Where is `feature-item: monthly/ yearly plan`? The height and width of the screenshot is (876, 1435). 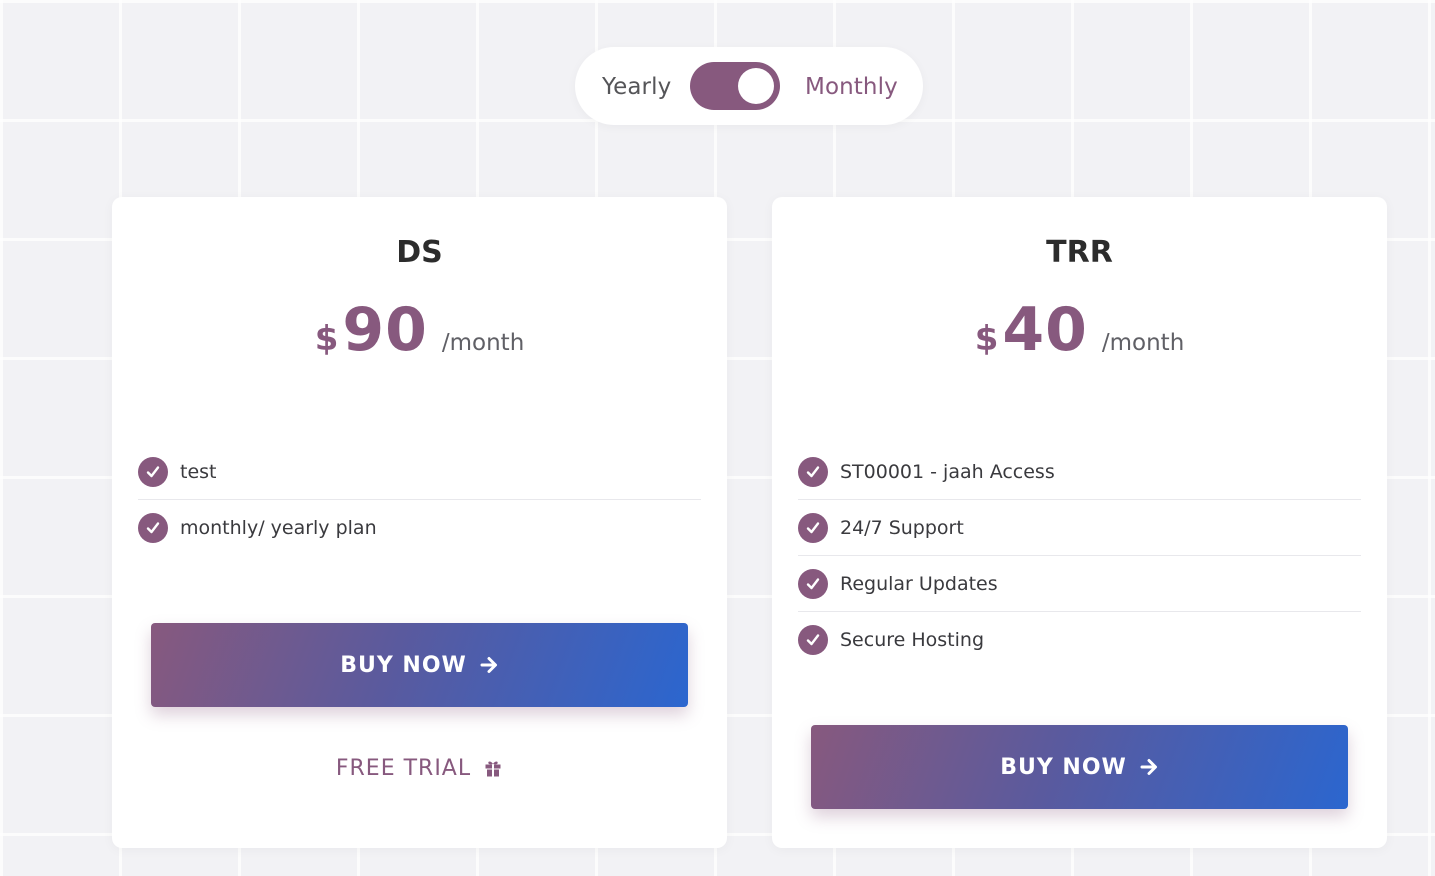
feature-item: monthly/ yearly plan is located at coordinates (419, 528).